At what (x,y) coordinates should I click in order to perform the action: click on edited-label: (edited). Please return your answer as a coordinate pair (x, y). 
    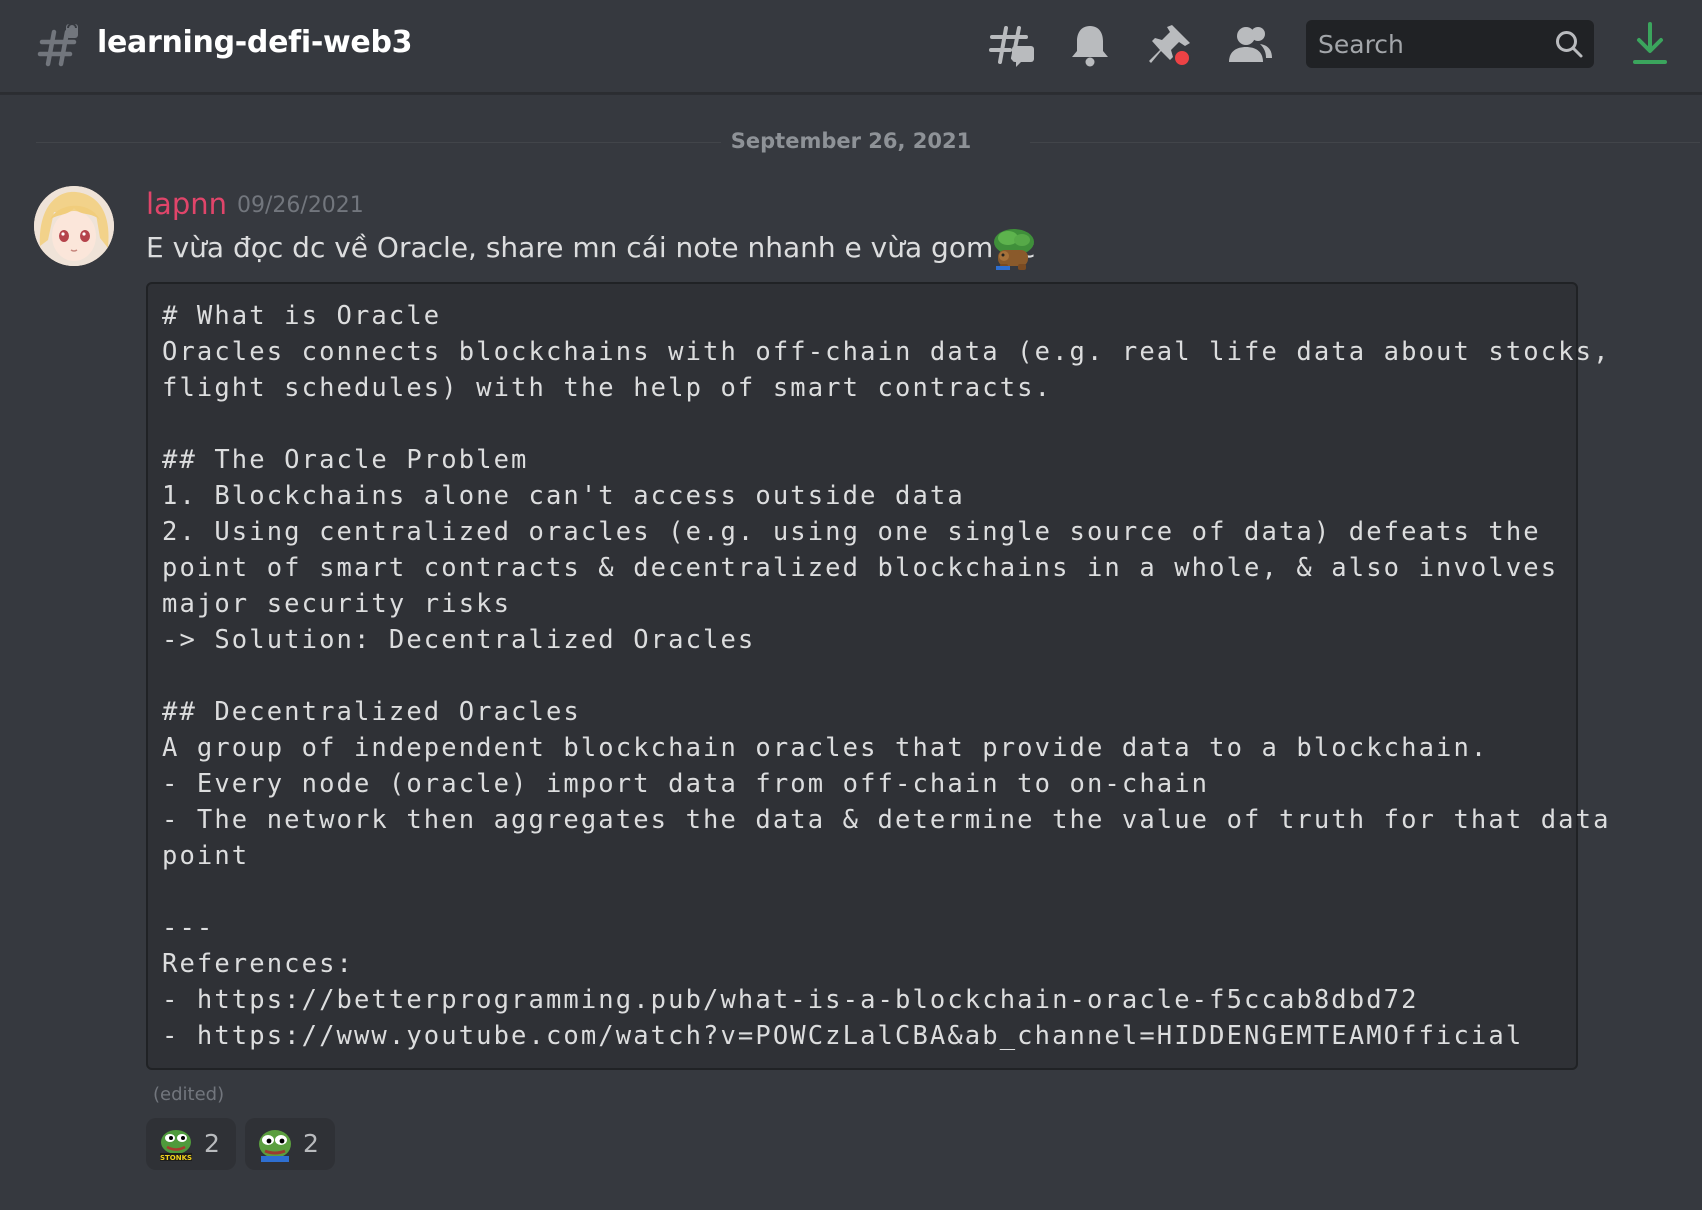
    Looking at the image, I should click on (189, 1094).